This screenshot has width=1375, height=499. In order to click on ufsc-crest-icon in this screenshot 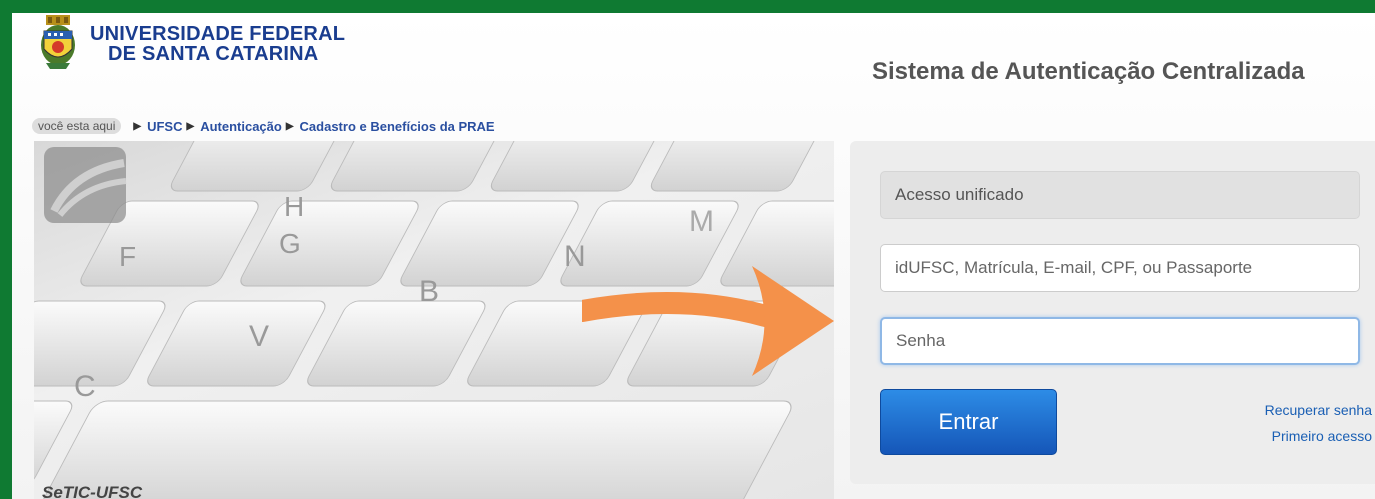, I will do `click(58, 42)`.